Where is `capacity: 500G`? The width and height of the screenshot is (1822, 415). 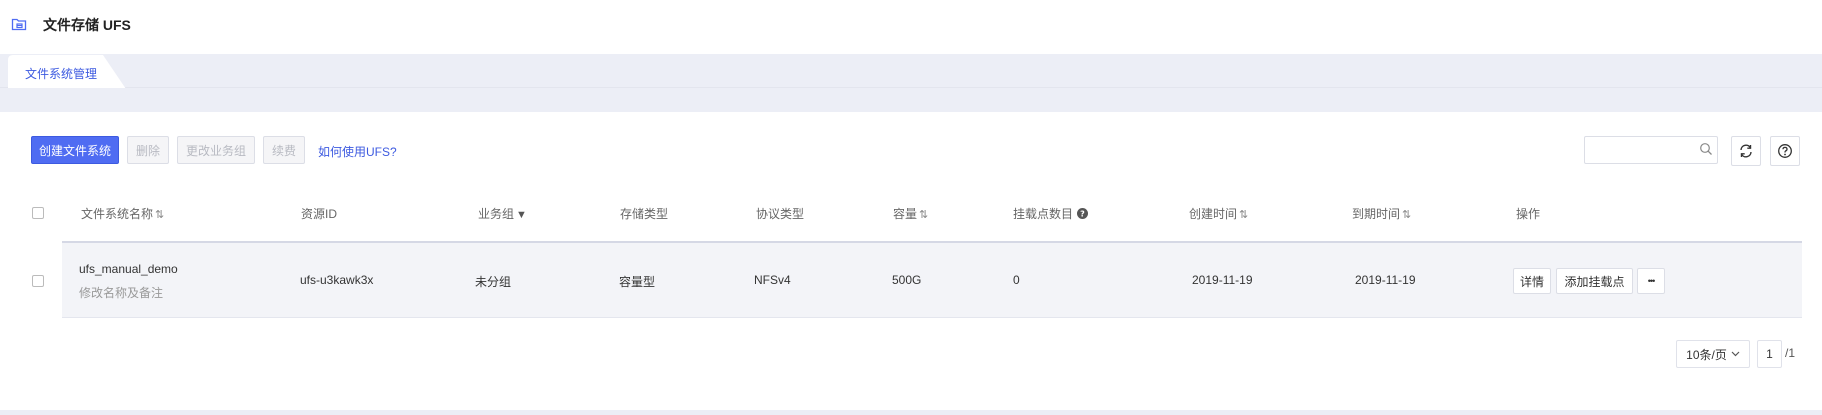
capacity: 500G is located at coordinates (907, 280).